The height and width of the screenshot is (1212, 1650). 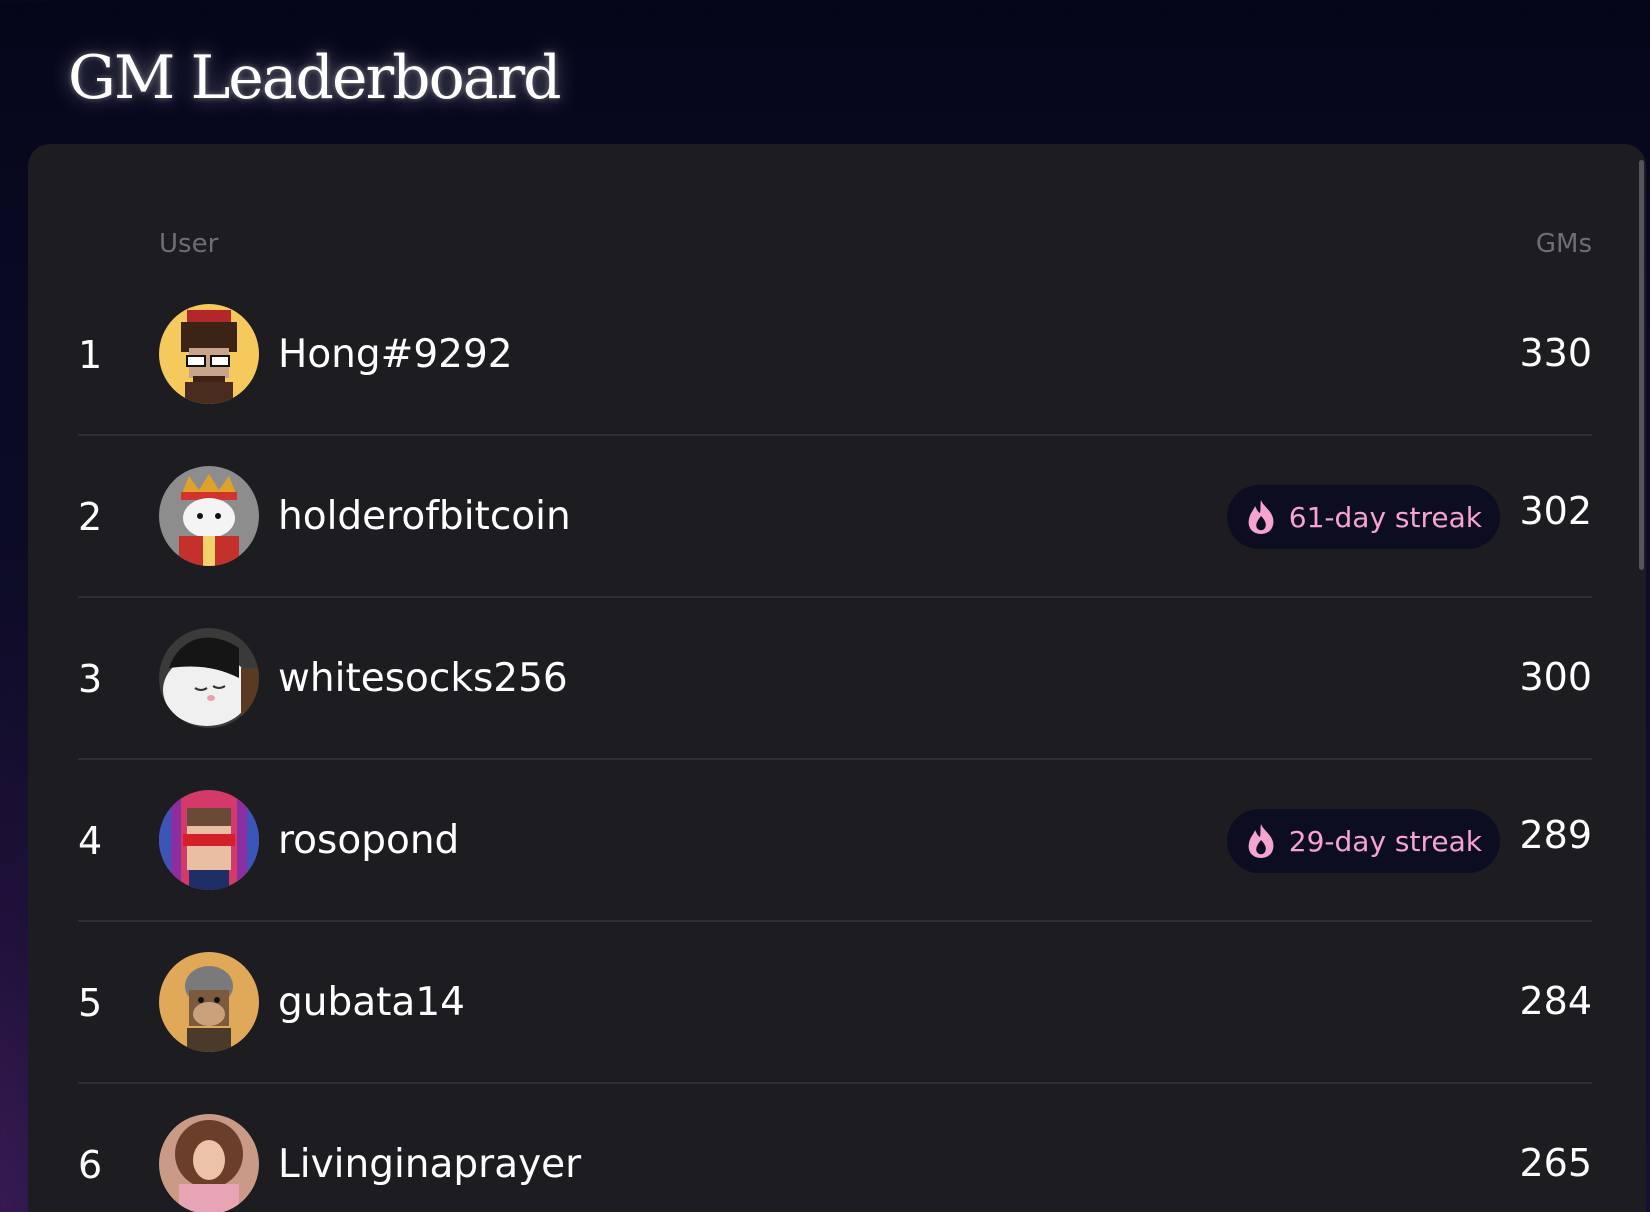 I want to click on username: Livinginaprayer, so click(x=429, y=1165).